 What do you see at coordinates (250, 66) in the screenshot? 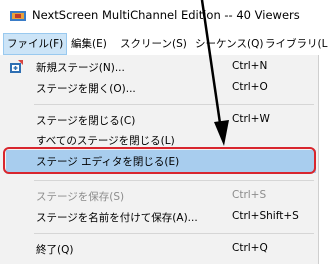
I see `menu-item-shortcut: Ctrl+N` at bounding box center [250, 66].